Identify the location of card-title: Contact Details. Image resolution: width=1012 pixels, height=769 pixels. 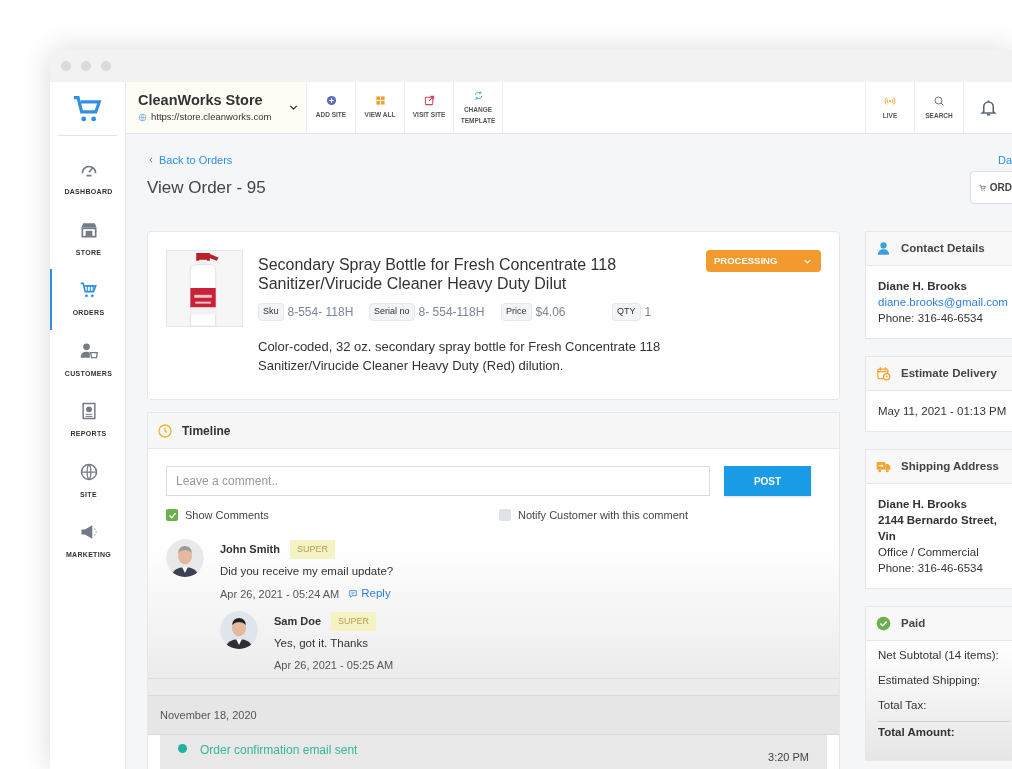
(943, 248).